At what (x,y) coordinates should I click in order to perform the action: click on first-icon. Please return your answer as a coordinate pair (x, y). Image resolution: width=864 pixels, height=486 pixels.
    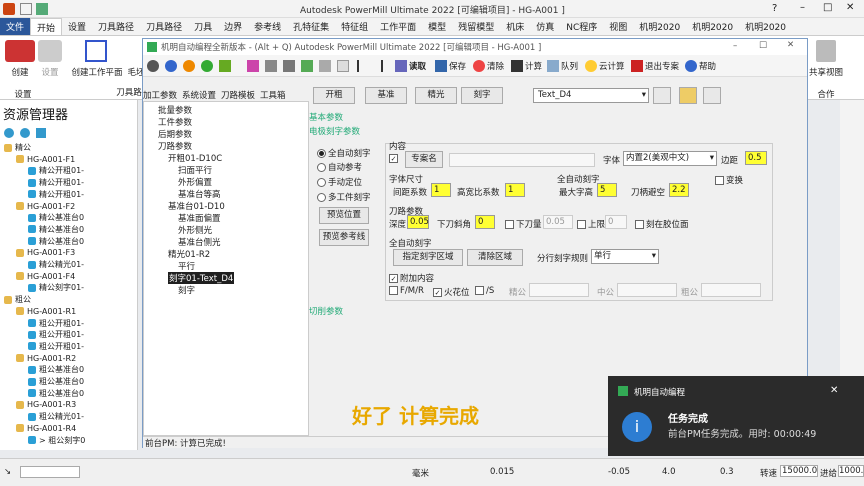
    Looking at the image, I should click on (361, 66).